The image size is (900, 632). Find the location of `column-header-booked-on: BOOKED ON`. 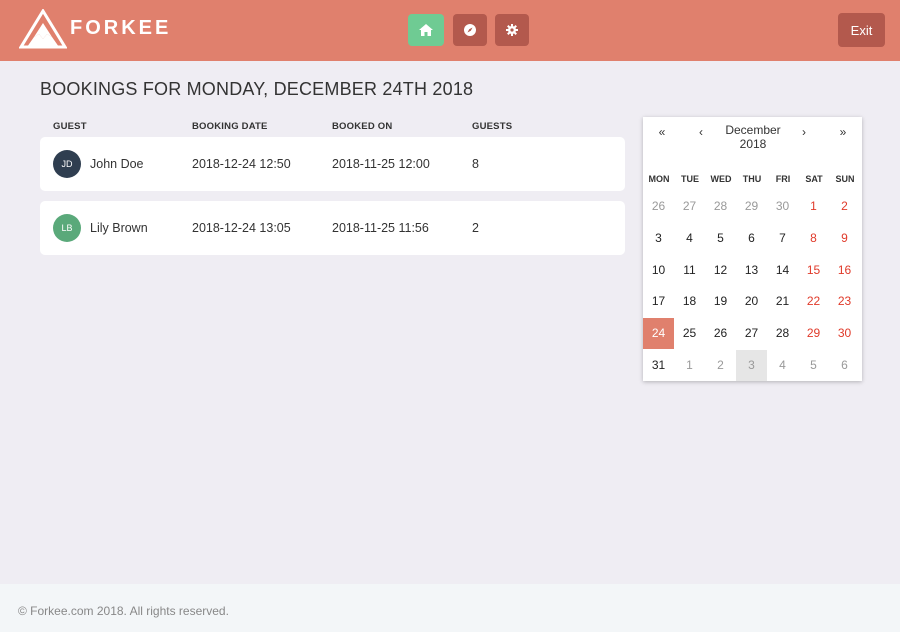

column-header-booked-on: BOOKED ON is located at coordinates (362, 126).